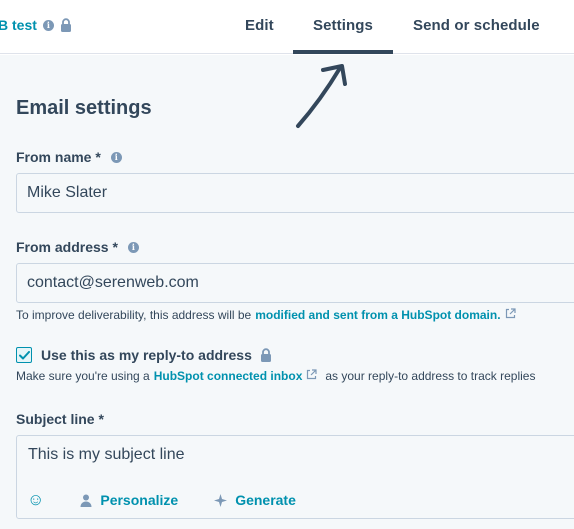  What do you see at coordinates (295, 283) in the screenshot?
I see `from-address-input: contact@serenweb.com` at bounding box center [295, 283].